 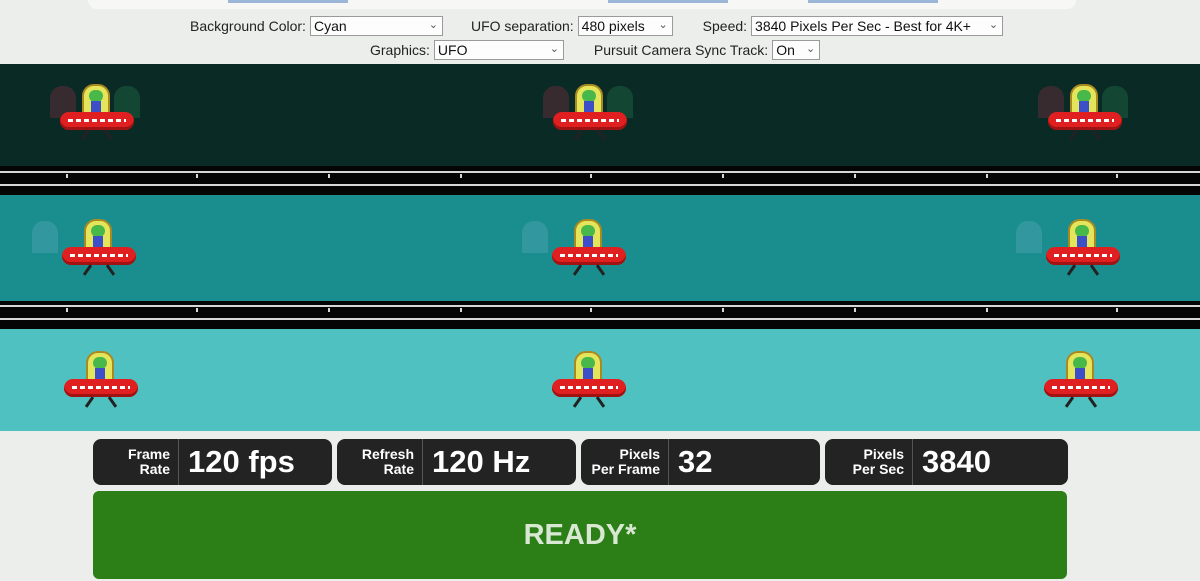 I want to click on pixels-per-sec-panel: Pixels Per Sec 3840, so click(x=946, y=462).